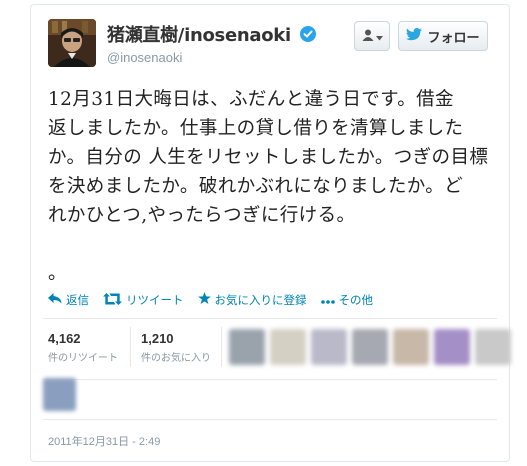  I want to click on more-dots-icon, so click(327, 300).